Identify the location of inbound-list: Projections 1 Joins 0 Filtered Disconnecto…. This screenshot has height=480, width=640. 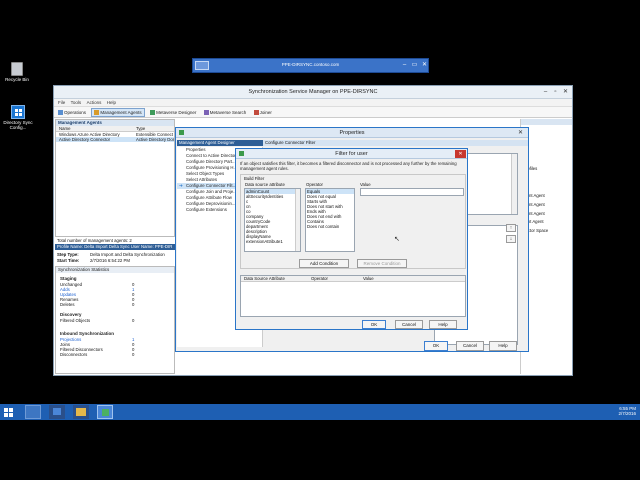
(115, 347).